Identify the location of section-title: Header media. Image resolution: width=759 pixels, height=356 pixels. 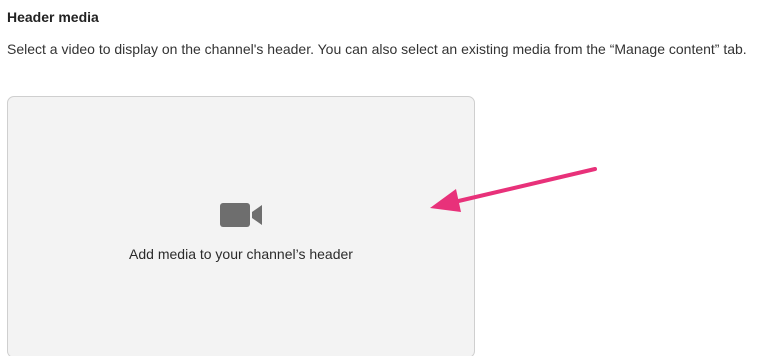
(53, 17).